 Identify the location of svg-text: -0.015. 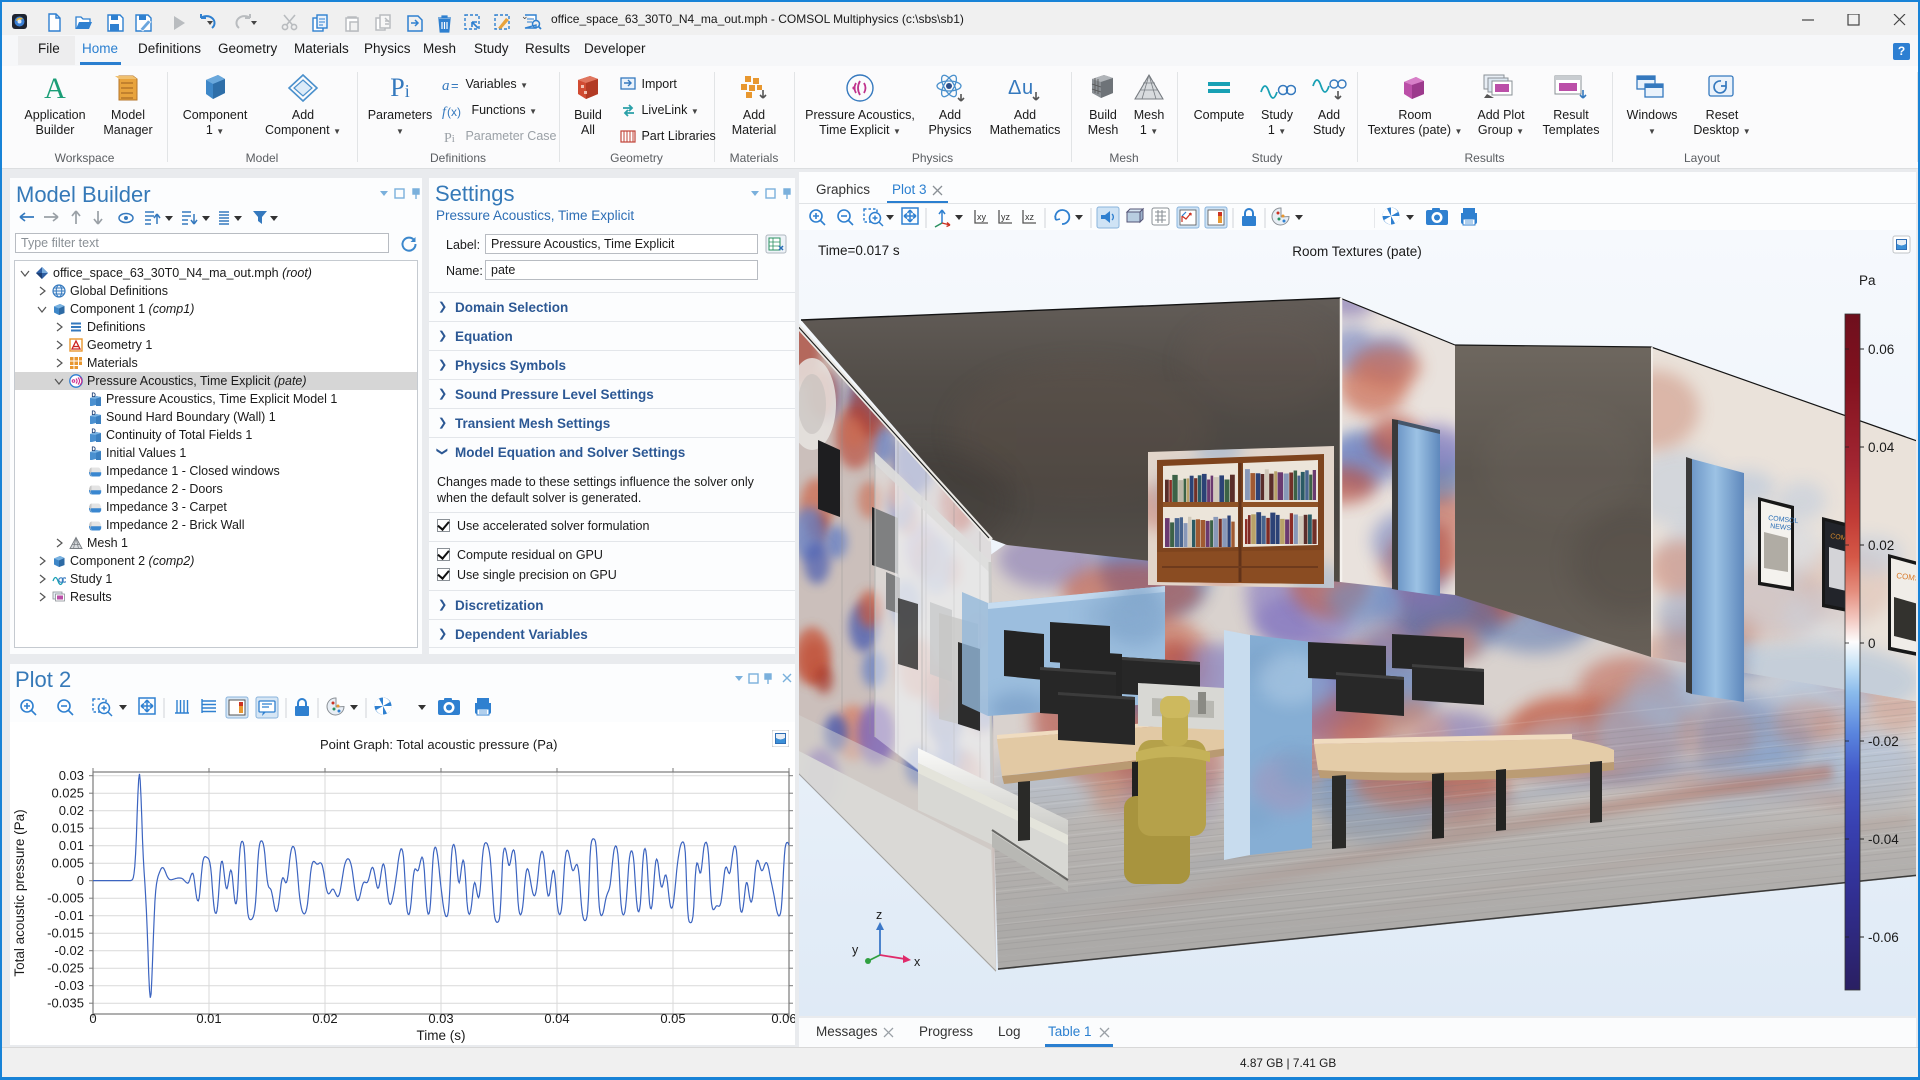
(65, 933).